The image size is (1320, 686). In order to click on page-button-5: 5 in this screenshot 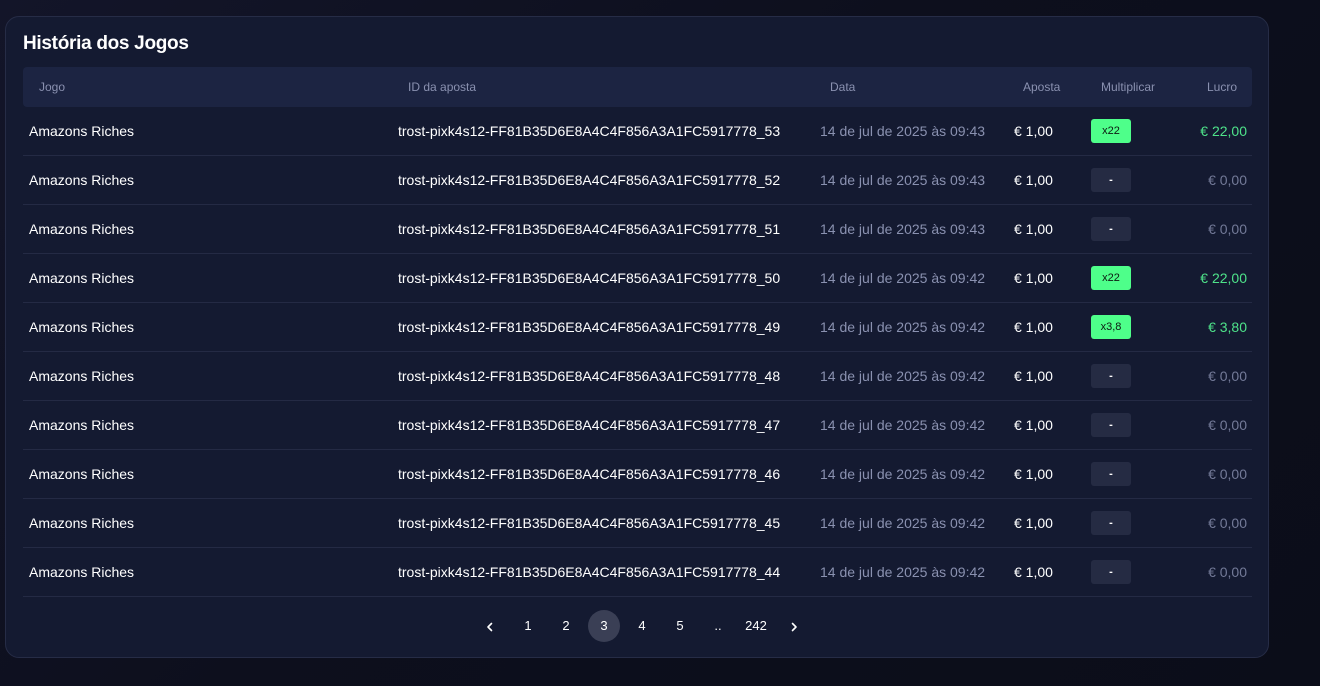, I will do `click(680, 626)`.